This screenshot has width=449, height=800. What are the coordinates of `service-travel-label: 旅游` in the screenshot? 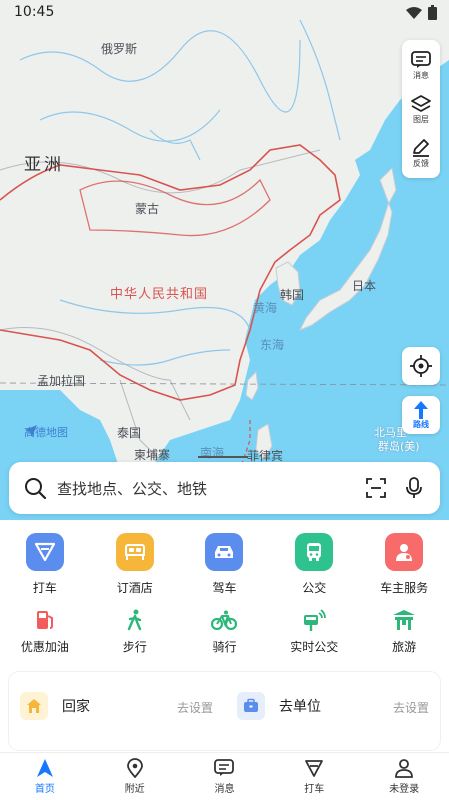 It's located at (404, 647).